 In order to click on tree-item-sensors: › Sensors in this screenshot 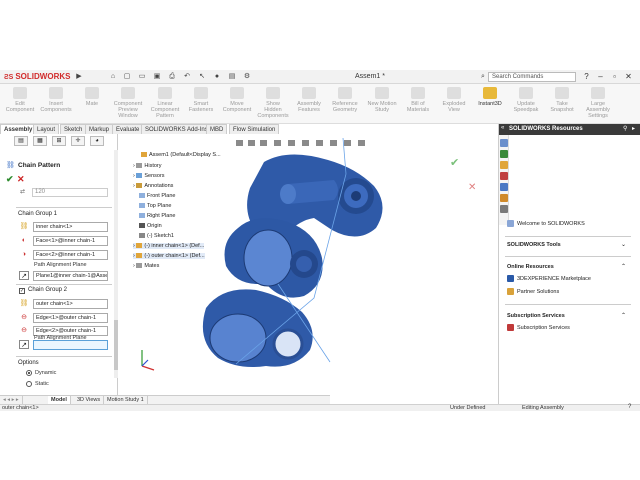, I will do `click(149, 176)`.